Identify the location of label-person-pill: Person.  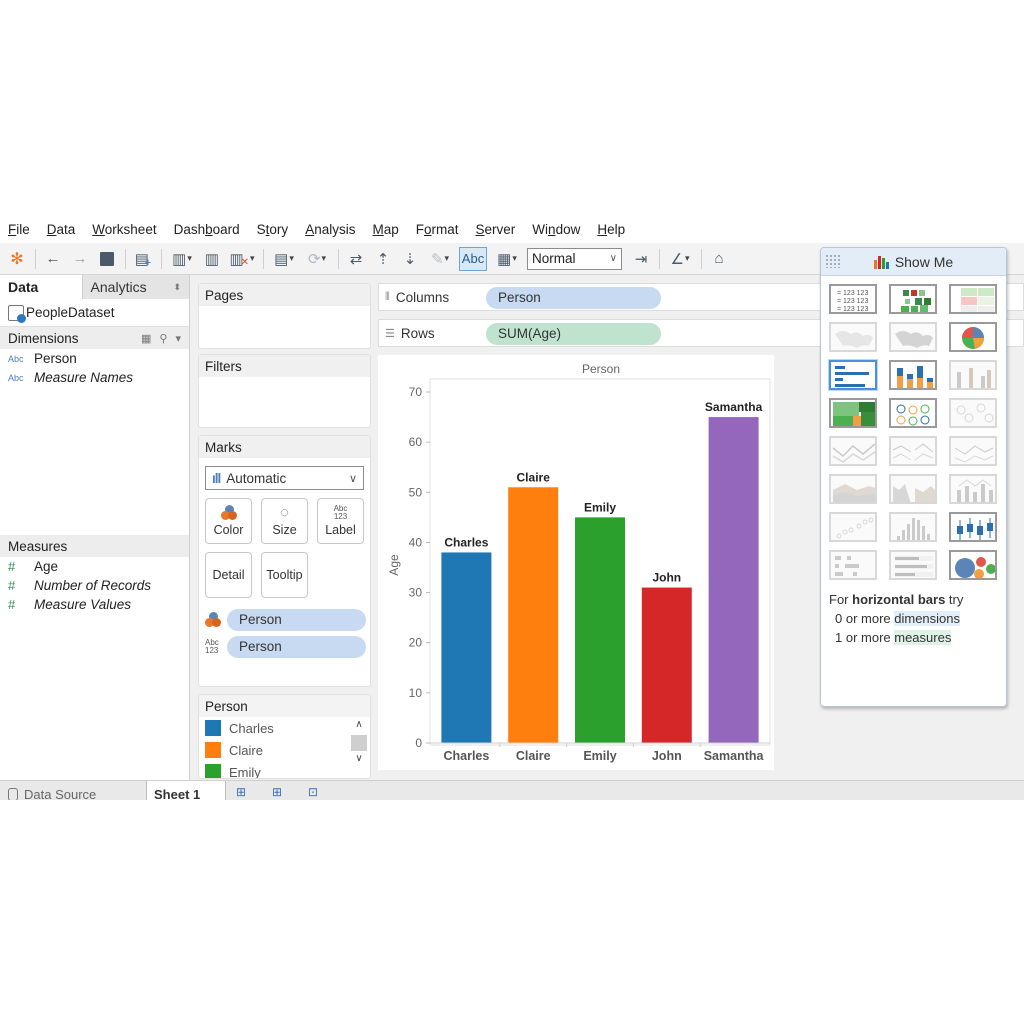
(296, 647).